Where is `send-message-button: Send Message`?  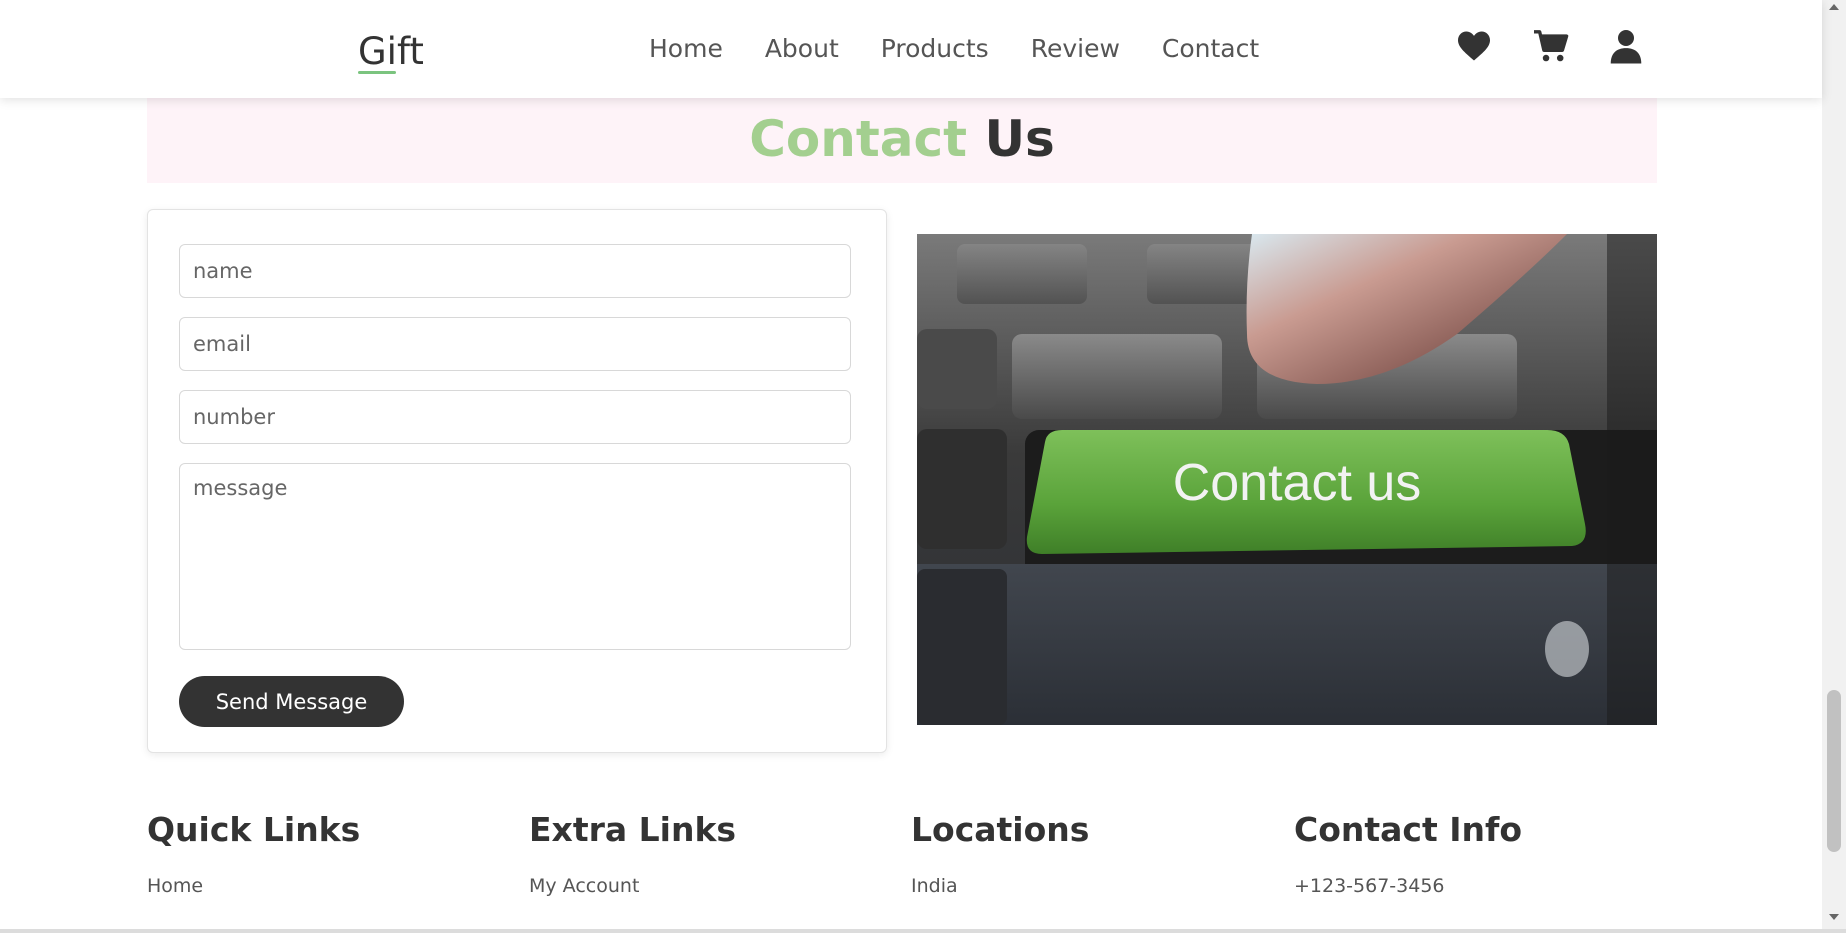
send-message-button: Send Message is located at coordinates (291, 701).